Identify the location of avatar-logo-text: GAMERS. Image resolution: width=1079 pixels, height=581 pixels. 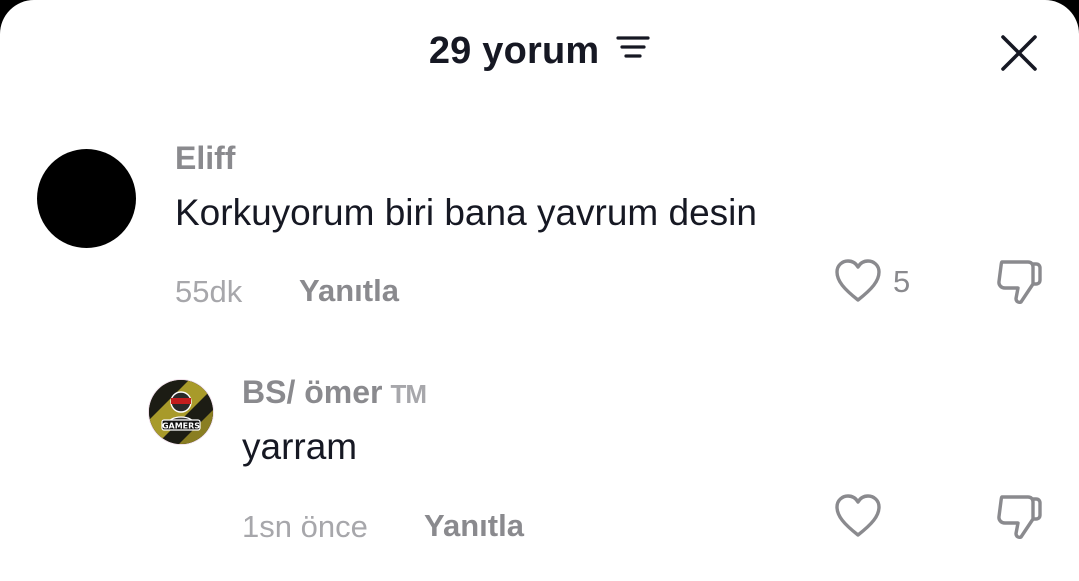
(181, 426).